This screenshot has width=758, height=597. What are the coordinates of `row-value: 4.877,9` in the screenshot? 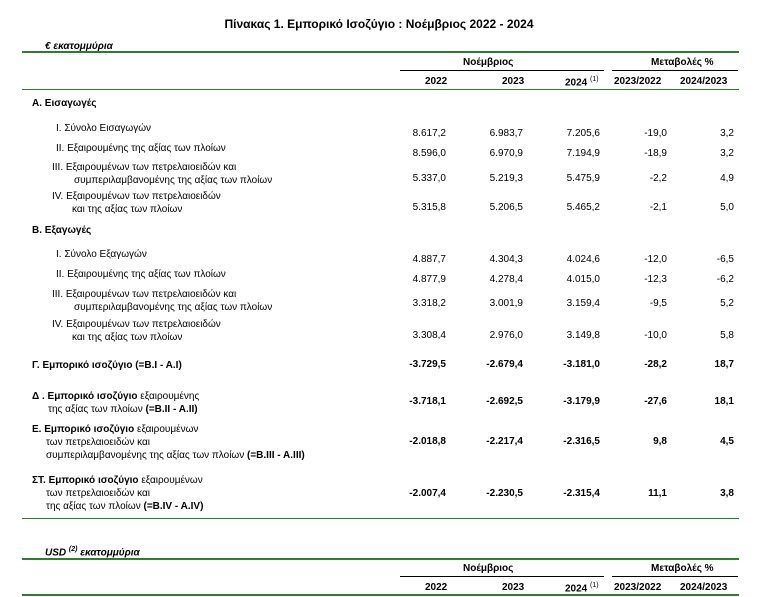 It's located at (429, 279).